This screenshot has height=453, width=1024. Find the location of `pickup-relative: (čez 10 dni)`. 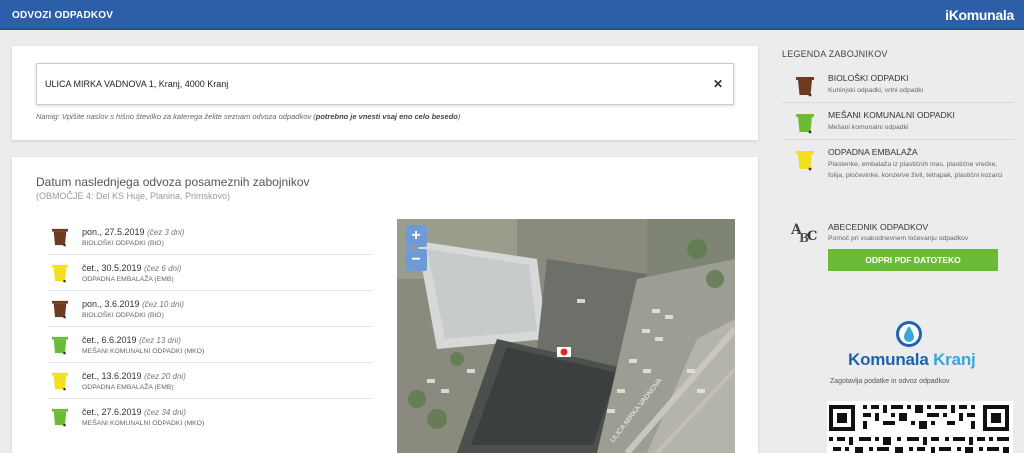

pickup-relative: (čez 10 dni) is located at coordinates (163, 304).